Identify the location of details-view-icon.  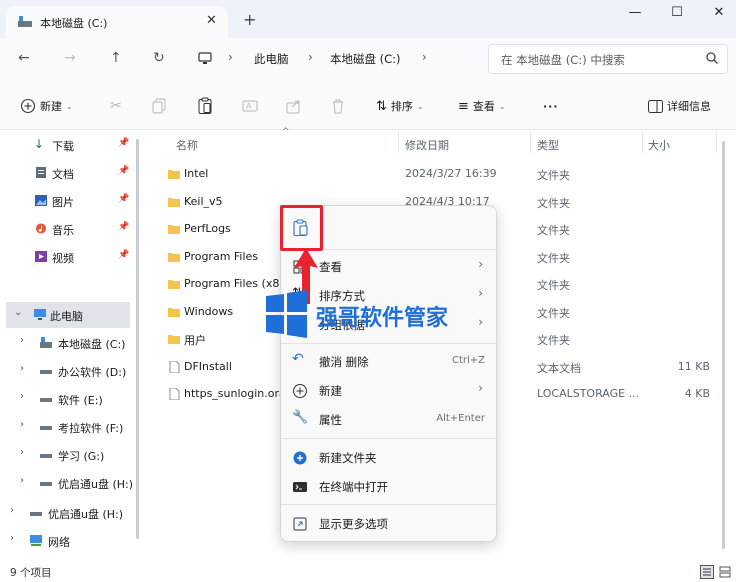
(707, 572).